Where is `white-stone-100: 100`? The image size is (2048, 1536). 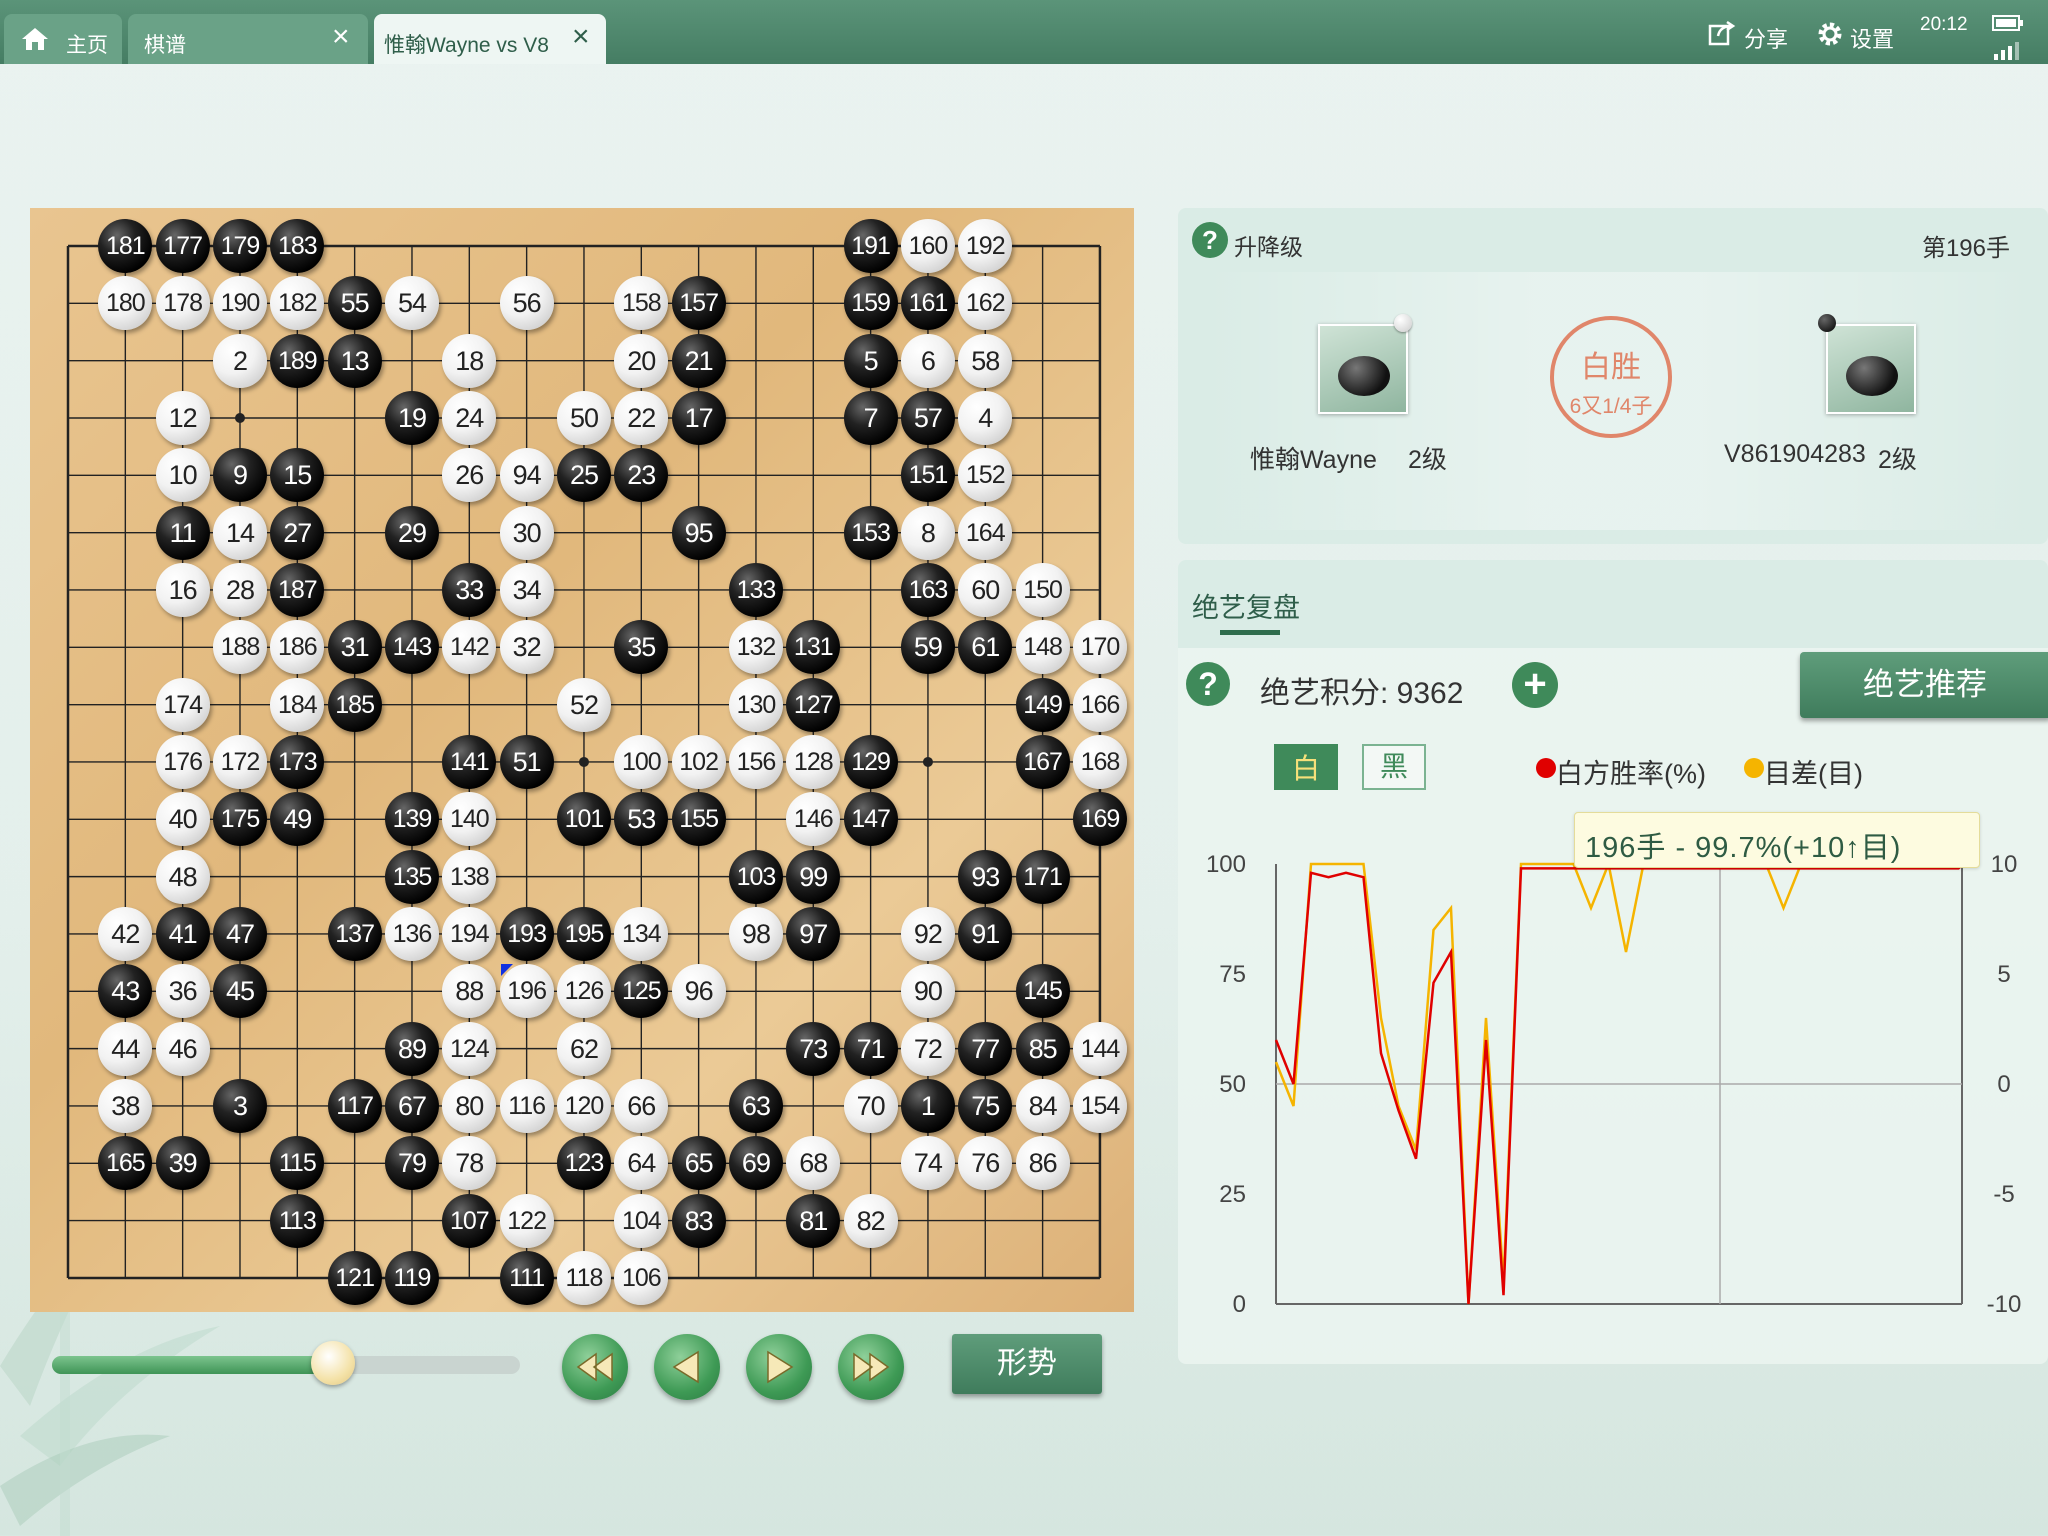
white-stone-100: 100 is located at coordinates (641, 761).